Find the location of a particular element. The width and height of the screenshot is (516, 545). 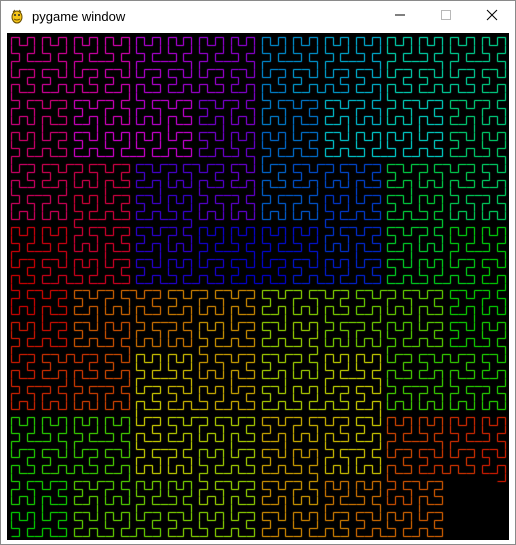

maximize-button is located at coordinates (446, 16).